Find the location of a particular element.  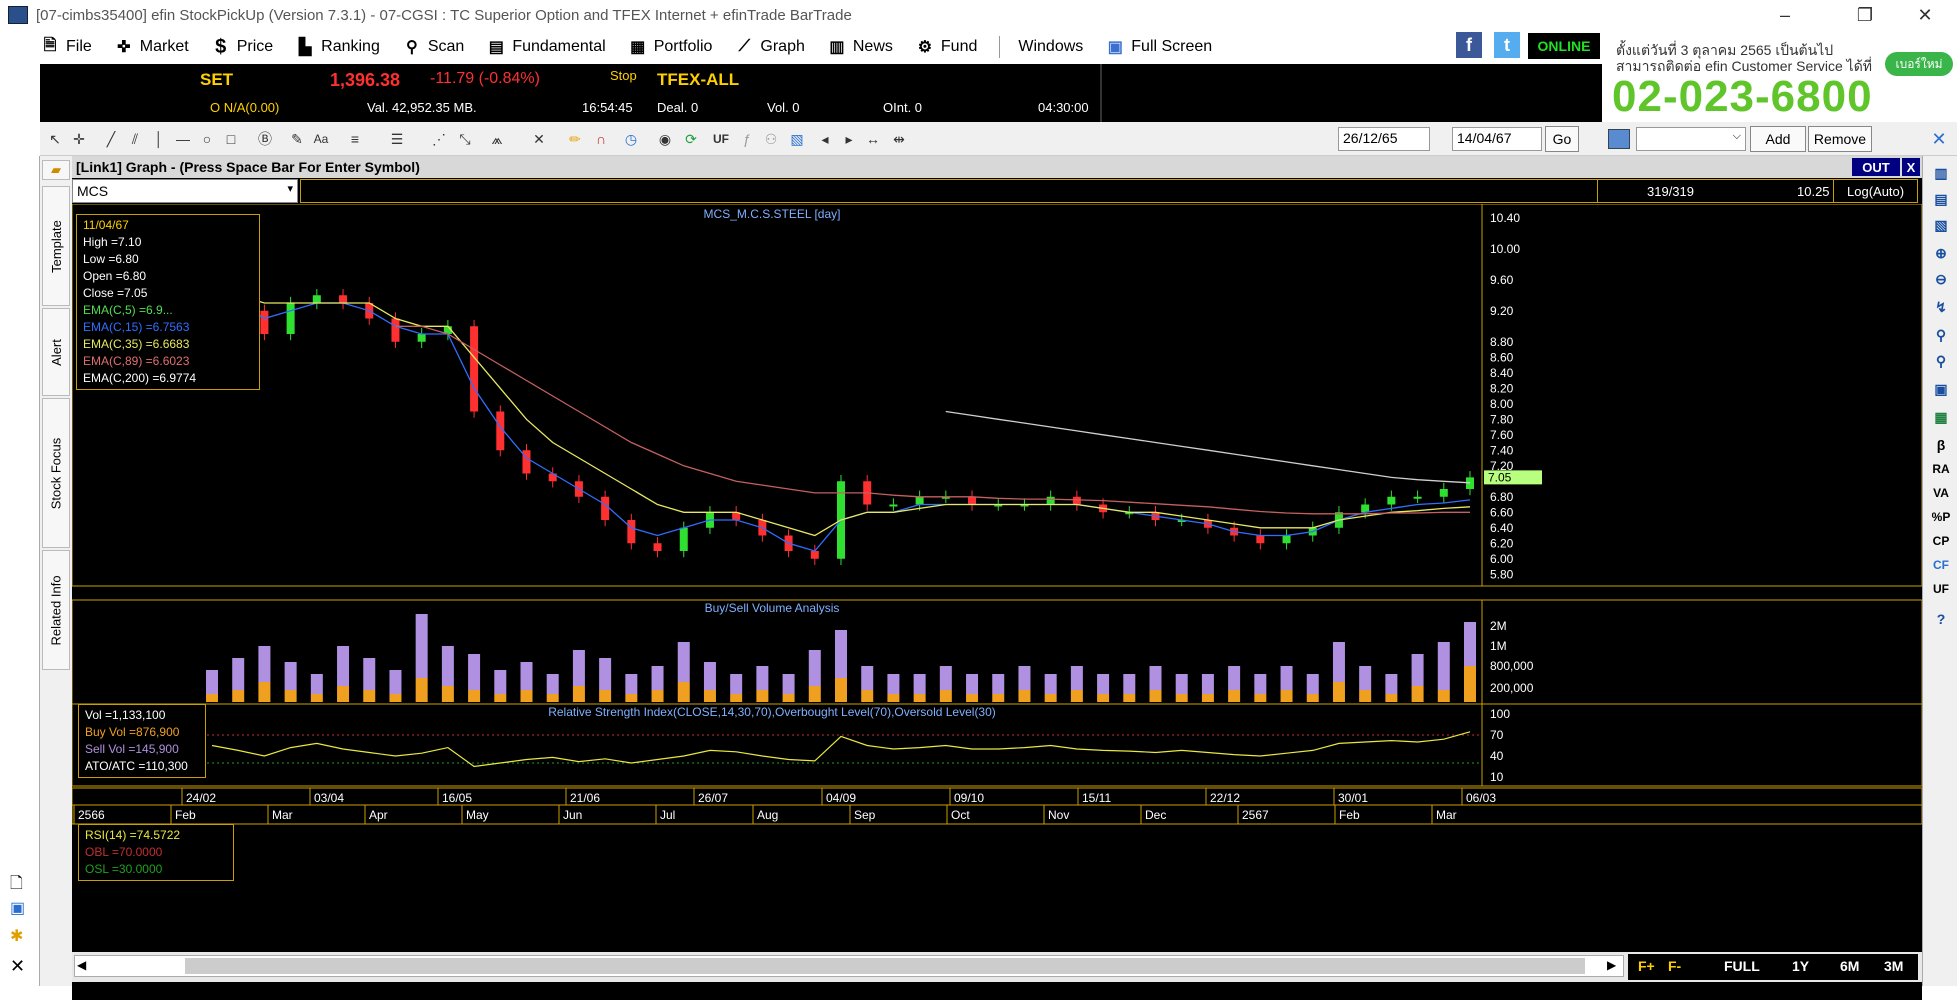

symbol-input: MCS ▾ is located at coordinates (185, 191).